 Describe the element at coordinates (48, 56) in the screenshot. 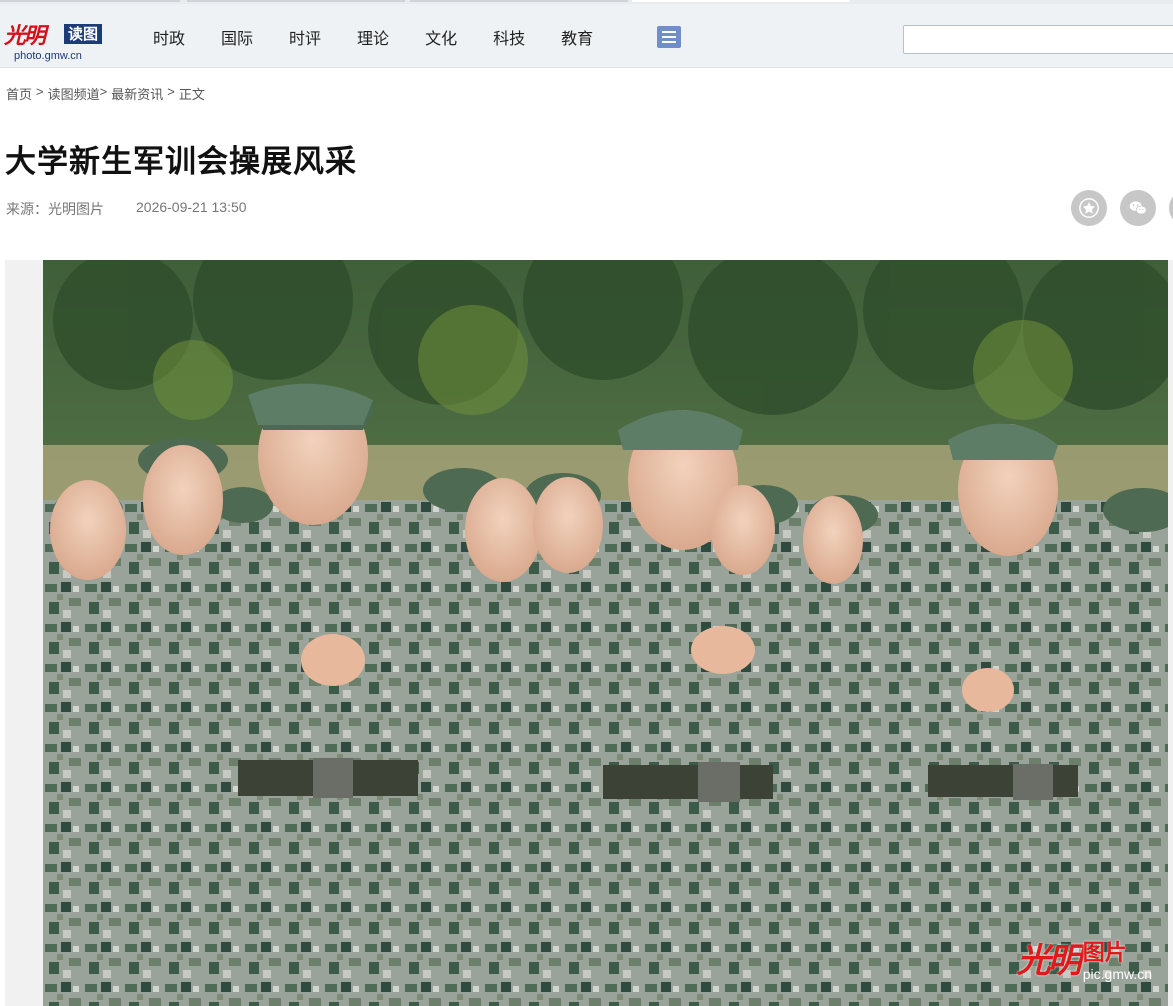

I see `logo-url: photo.gmw.cn` at that location.